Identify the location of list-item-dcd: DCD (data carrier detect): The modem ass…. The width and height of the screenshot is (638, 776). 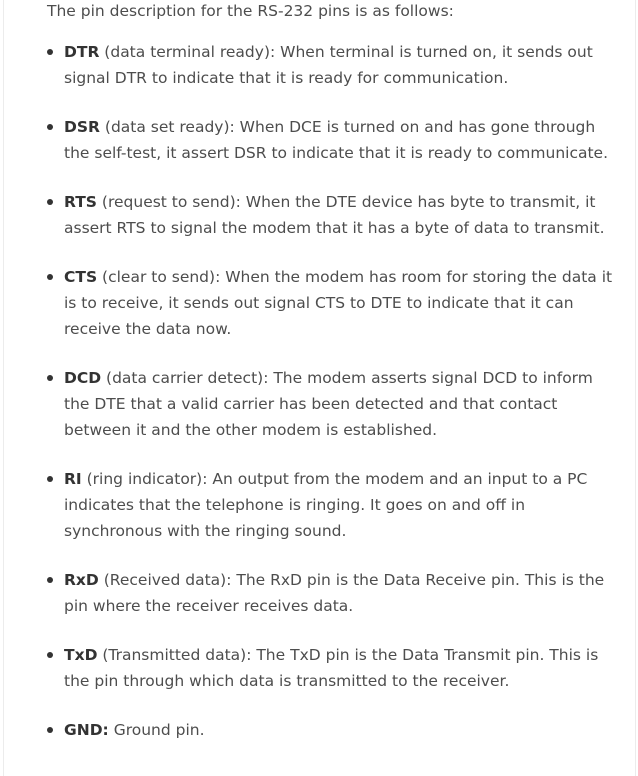
(333, 404).